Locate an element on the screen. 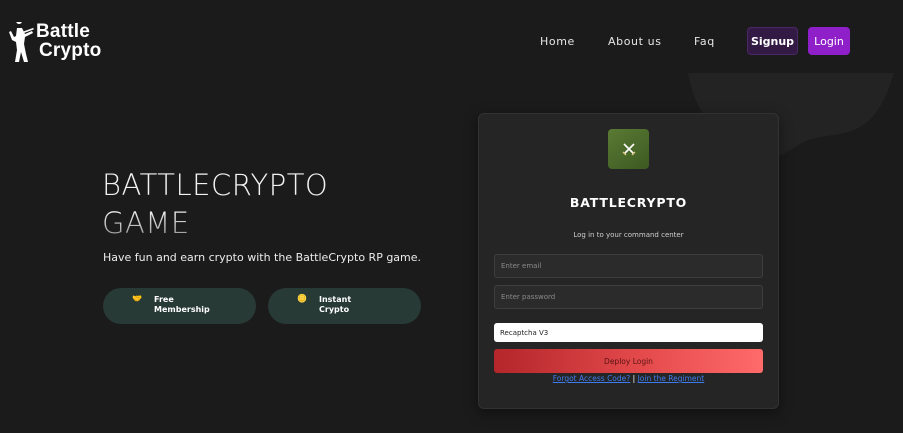 The width and height of the screenshot is (903, 433). nav-home: Home is located at coordinates (557, 41).